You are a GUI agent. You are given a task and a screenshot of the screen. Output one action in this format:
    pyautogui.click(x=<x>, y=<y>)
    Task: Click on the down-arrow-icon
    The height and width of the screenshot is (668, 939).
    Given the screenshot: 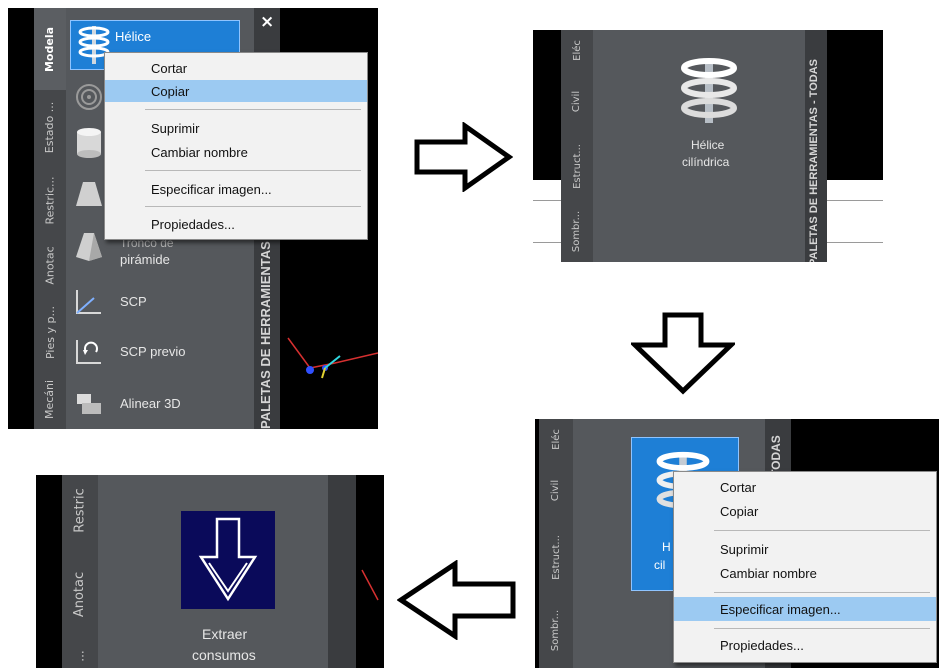 What is the action you would take?
    pyautogui.click(x=228, y=559)
    